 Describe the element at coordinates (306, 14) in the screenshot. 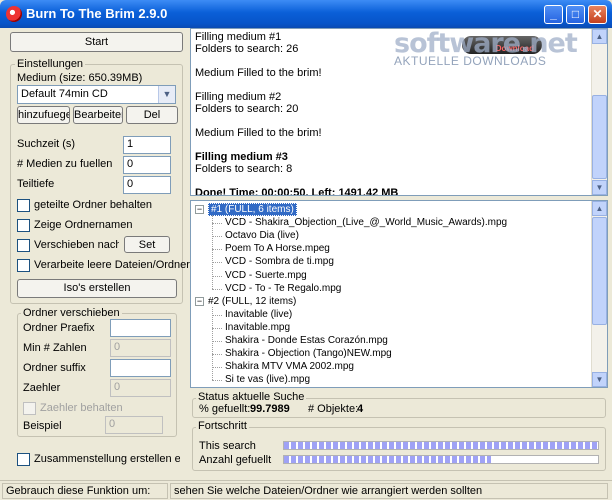

I see `title-bar: Burn To The Brim 2.9.0 _ □ ✕` at that location.